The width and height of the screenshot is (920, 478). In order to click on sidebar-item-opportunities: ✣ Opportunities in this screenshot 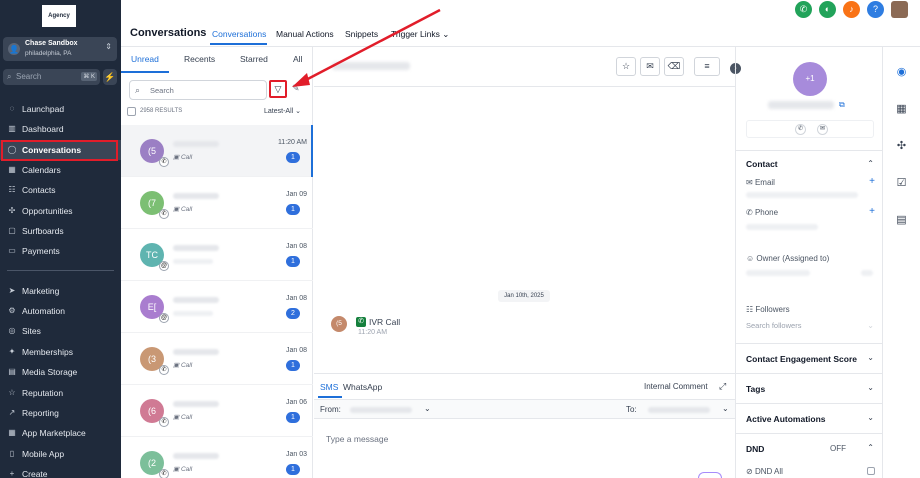, I will do `click(60, 211)`.